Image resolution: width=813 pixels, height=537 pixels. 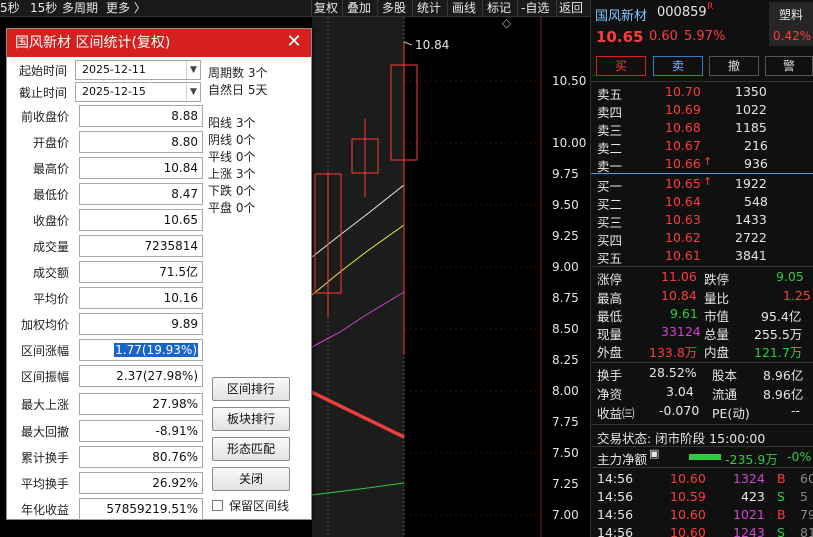 I want to click on bid-price: 10.65, so click(x=683, y=183).